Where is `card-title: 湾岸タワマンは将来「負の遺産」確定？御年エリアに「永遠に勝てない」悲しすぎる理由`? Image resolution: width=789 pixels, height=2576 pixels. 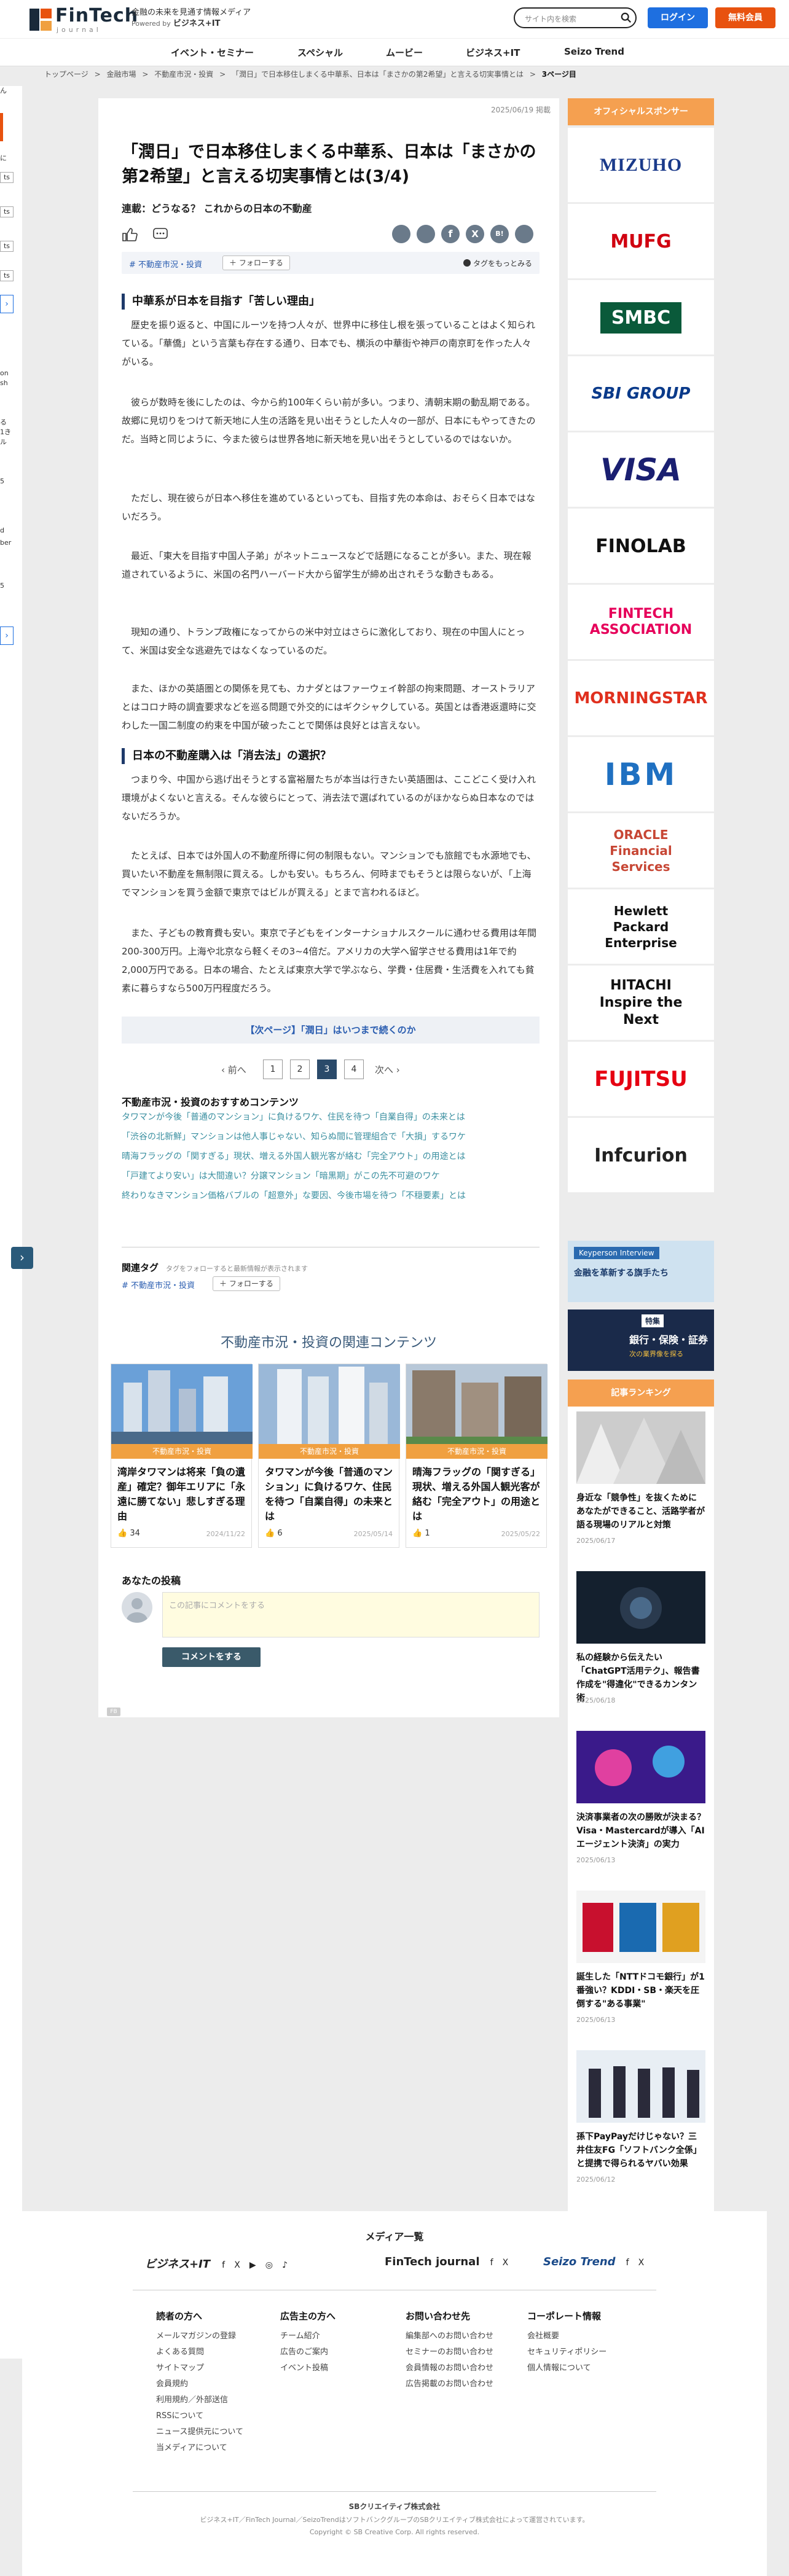
card-title: 湾岸タワマンは将来「負の遺産」確定？御年エリアに「永遠に勝てない」悲しすぎる理由 is located at coordinates (181, 1494).